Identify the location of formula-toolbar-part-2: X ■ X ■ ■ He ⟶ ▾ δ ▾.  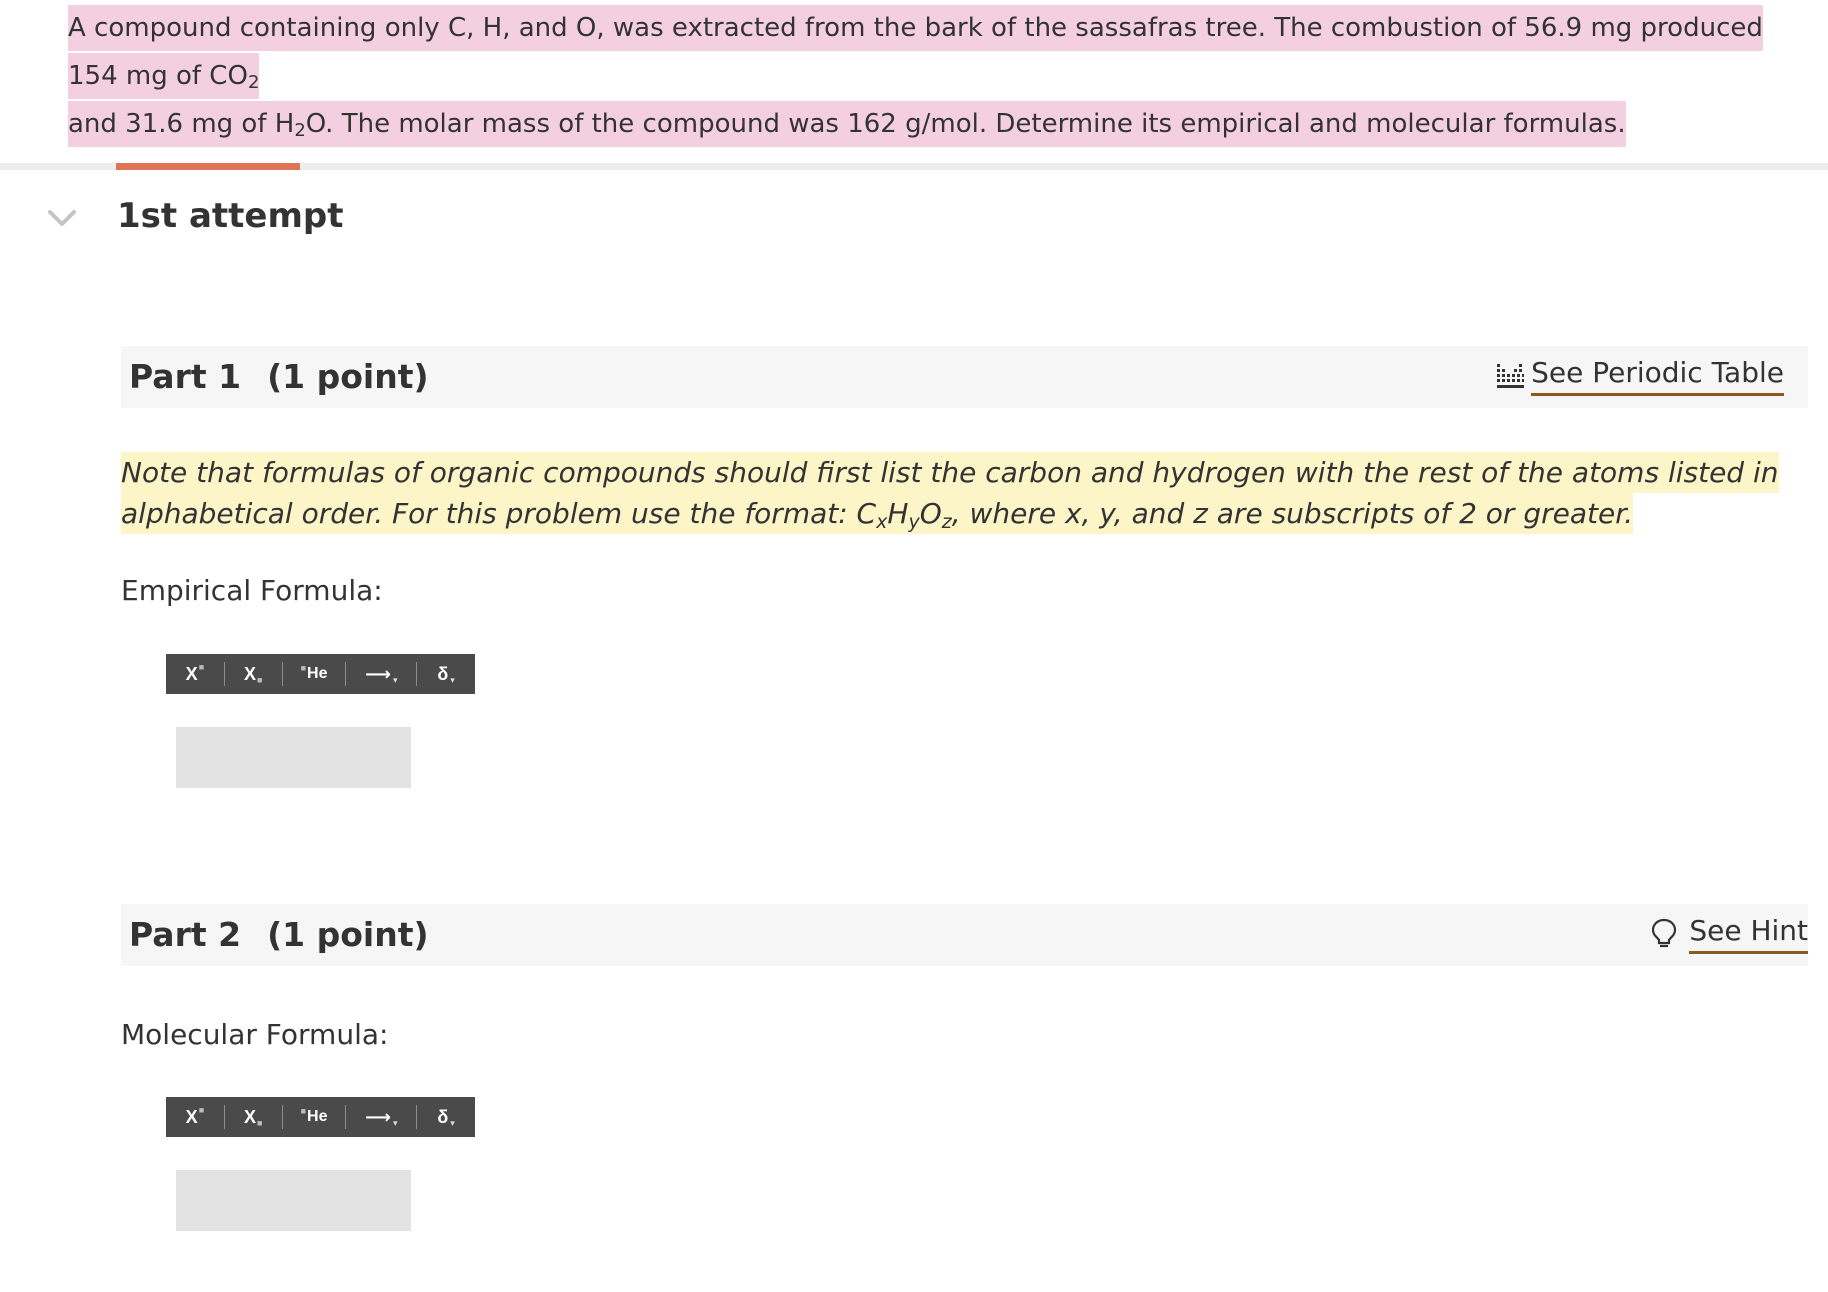
(320, 1117).